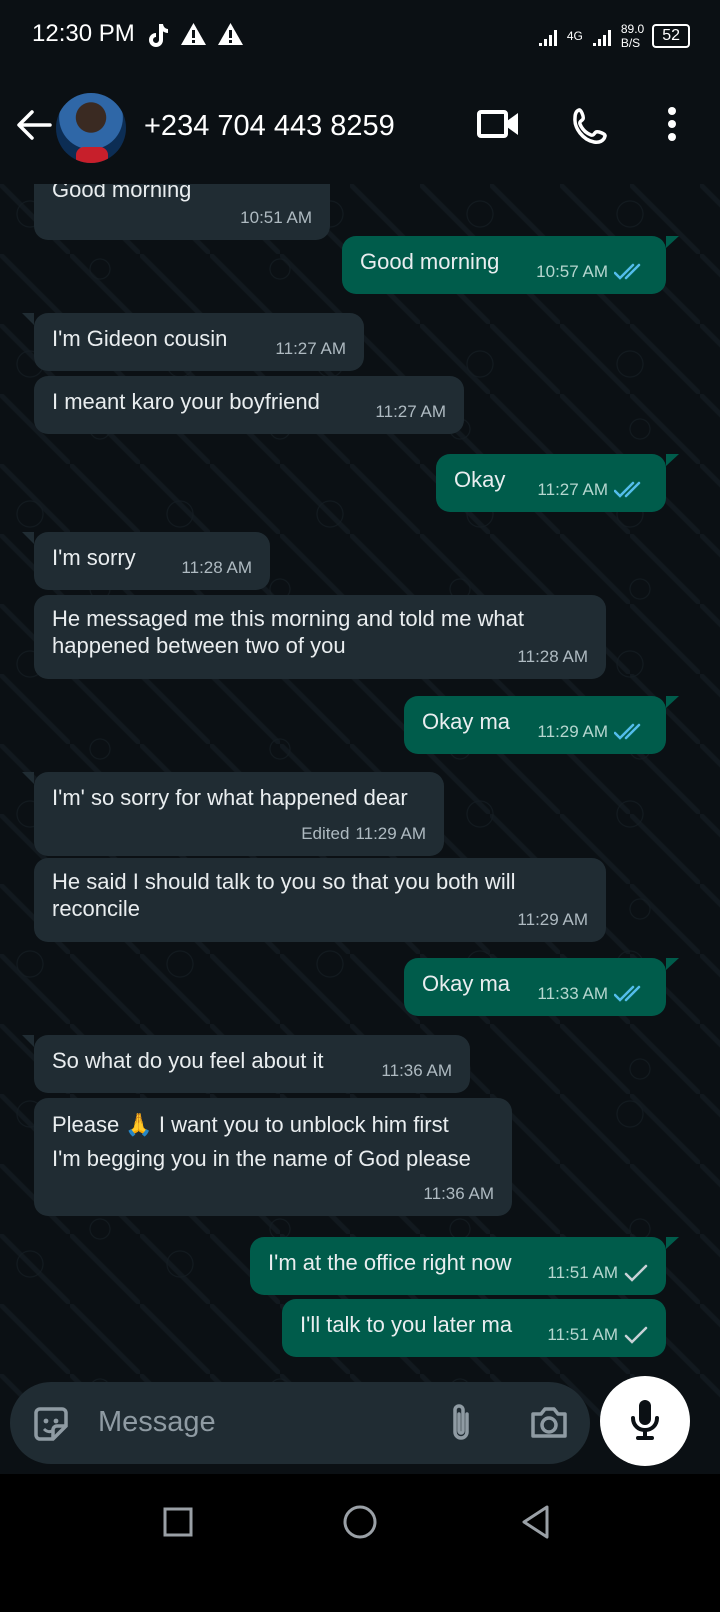 The image size is (720, 1612). I want to click on camera-icon, so click(549, 1423).